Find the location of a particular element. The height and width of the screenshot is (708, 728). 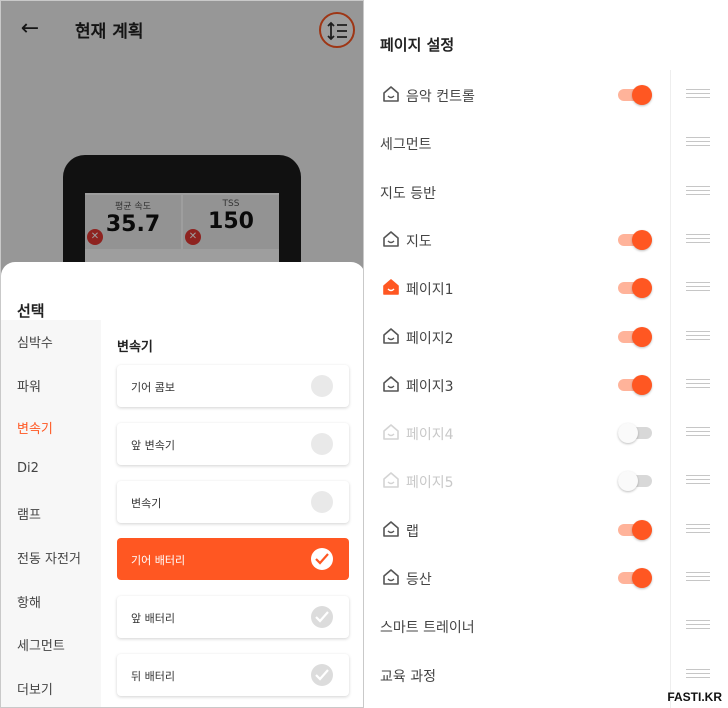

page-row: 페이지1 is located at coordinates (517, 288).